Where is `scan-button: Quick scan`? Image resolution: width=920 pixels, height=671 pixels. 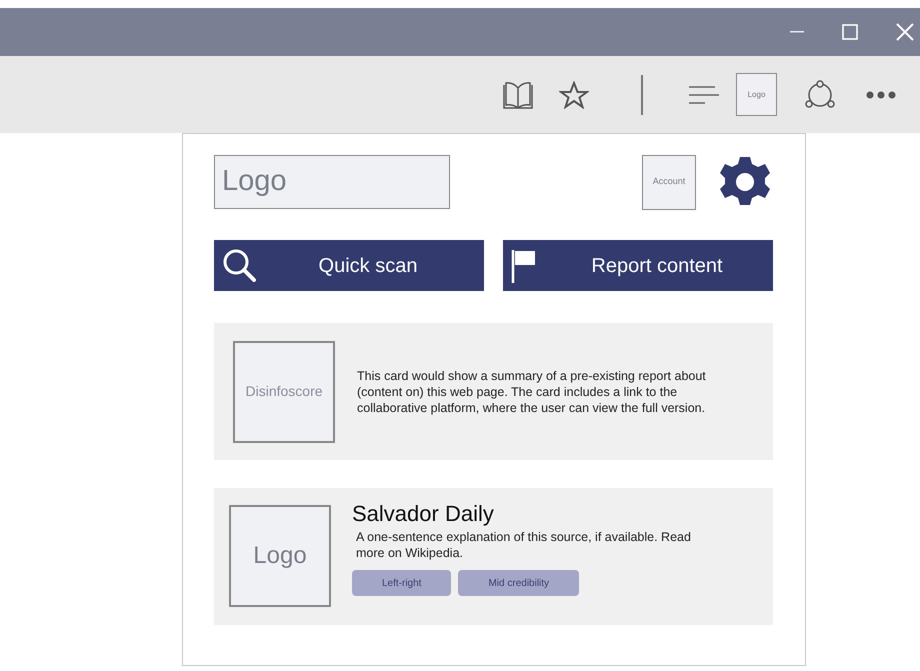 scan-button: Quick scan is located at coordinates (349, 265).